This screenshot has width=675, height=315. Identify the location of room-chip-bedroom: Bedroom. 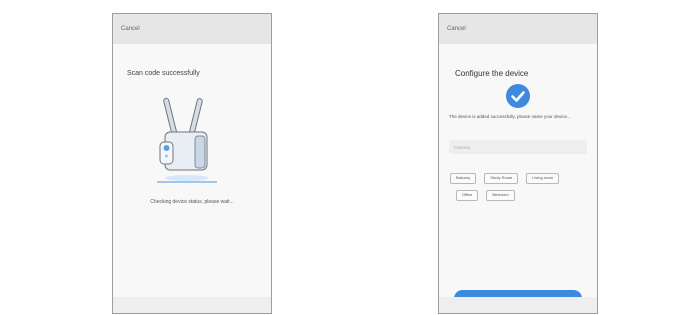
(500, 195).